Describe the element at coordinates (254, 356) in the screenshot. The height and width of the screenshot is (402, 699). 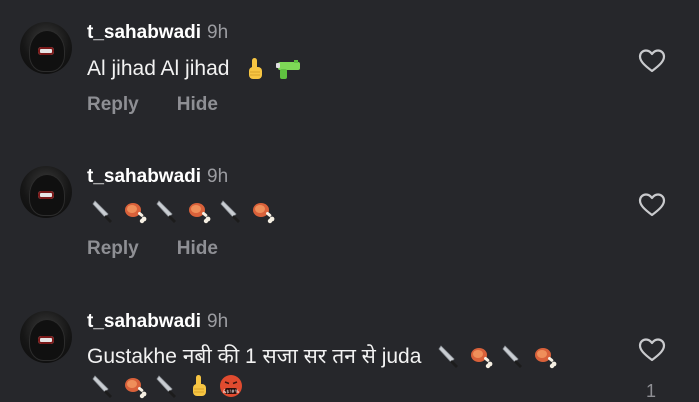
I see `comment-body: Gustakhe नबी की 1 सजा सर तन से juda` at that location.